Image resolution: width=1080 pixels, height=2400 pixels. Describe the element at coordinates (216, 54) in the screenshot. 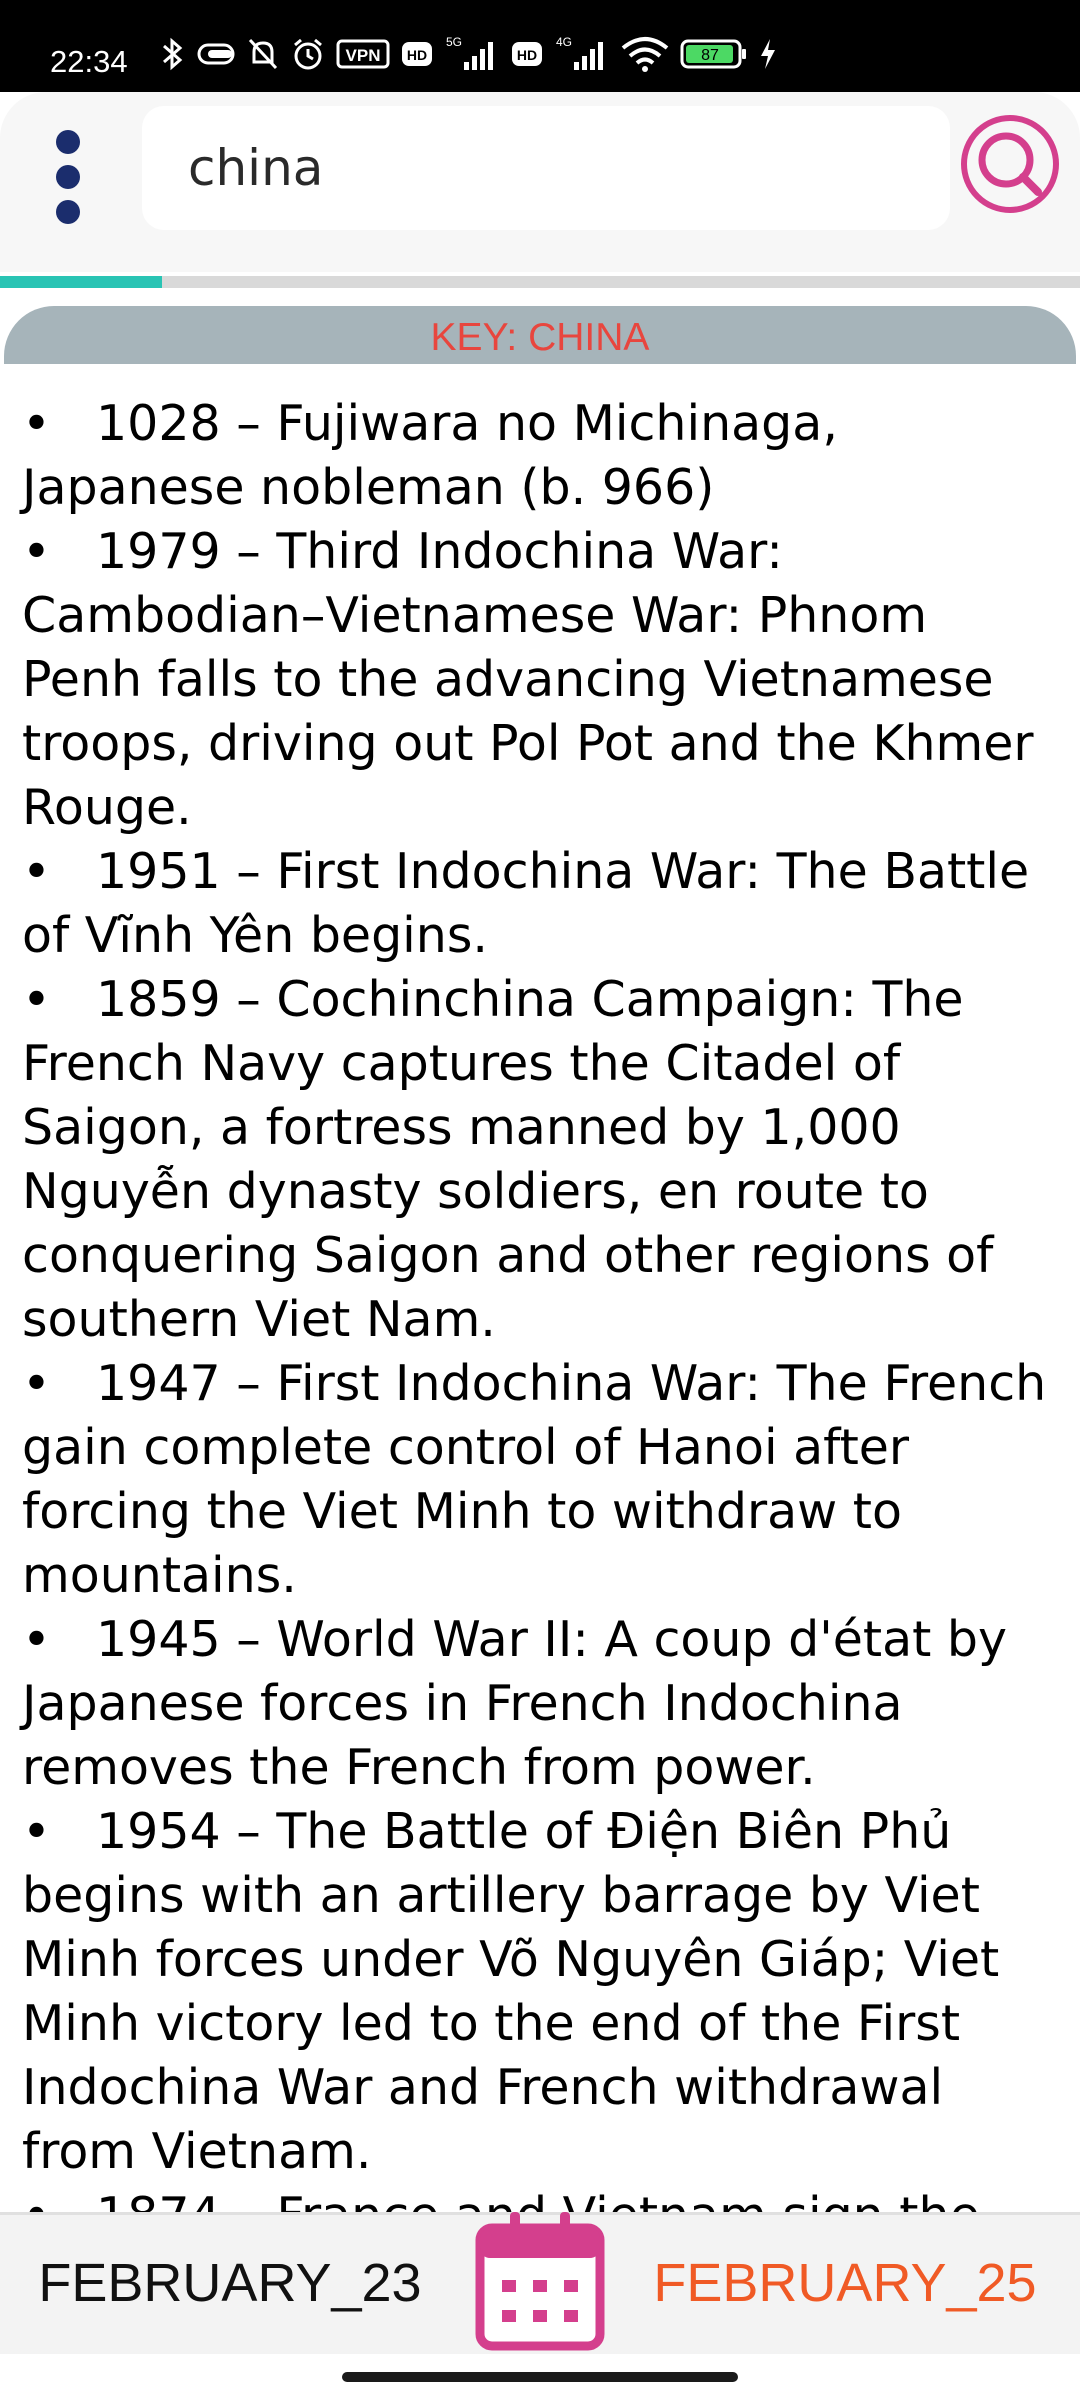

I see `link-icon` at that location.